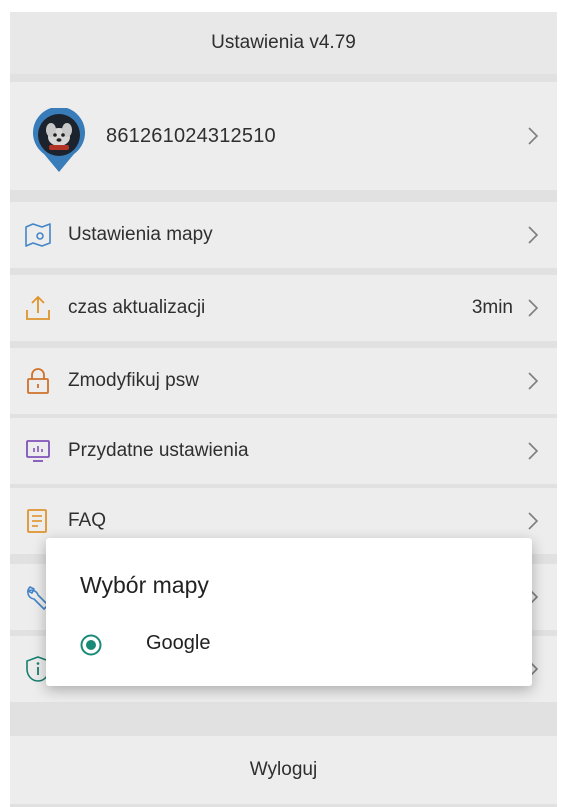 This screenshot has width=563, height=807. I want to click on radio-google, so click(91, 645).